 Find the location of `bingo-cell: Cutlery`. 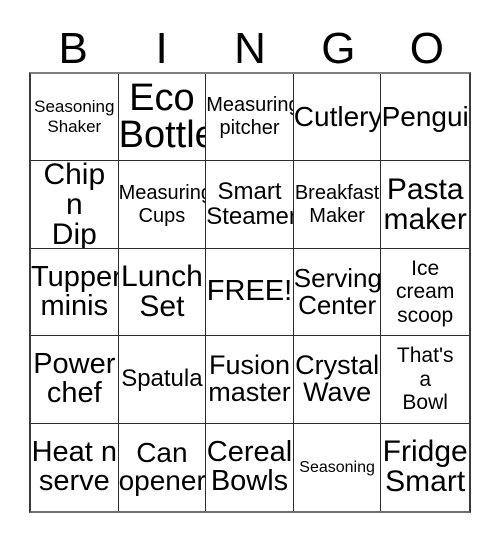

bingo-cell: Cutlery is located at coordinates (337, 118).